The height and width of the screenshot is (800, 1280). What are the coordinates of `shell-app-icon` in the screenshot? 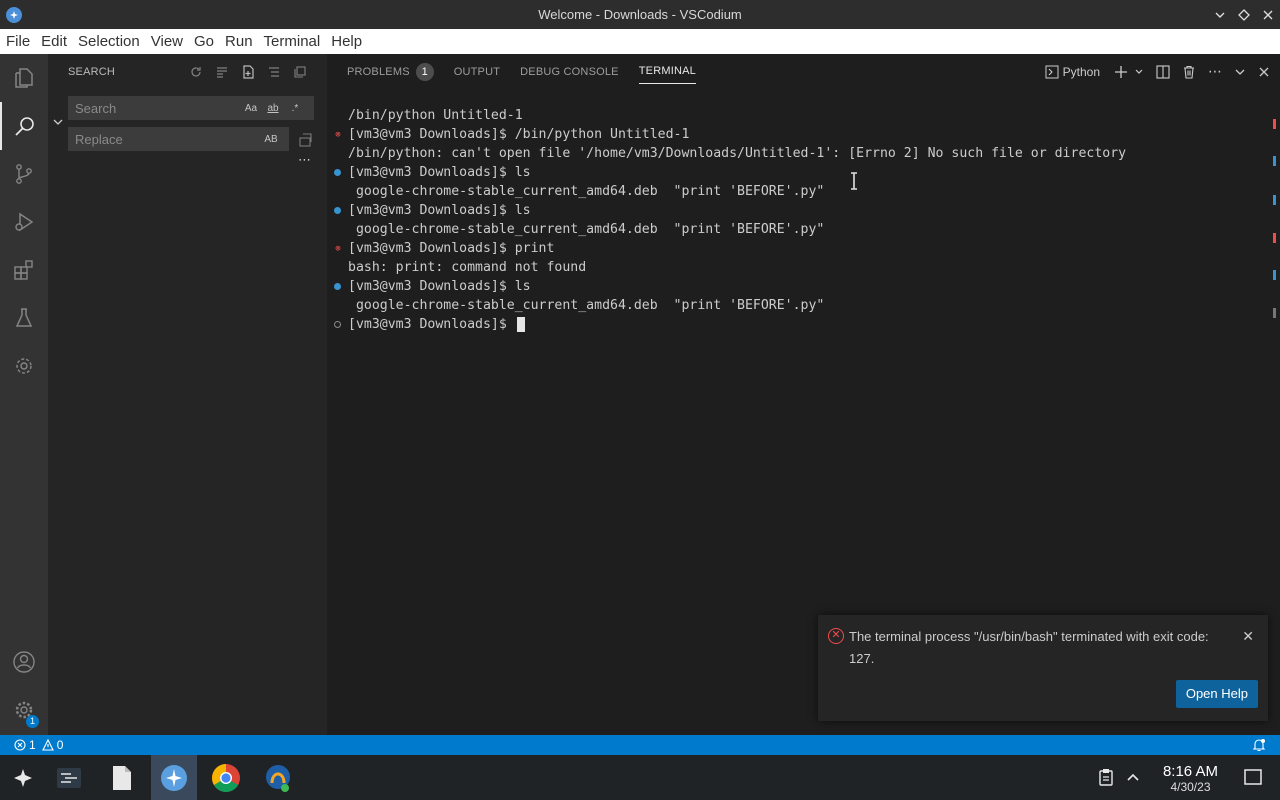 It's located at (278, 777).